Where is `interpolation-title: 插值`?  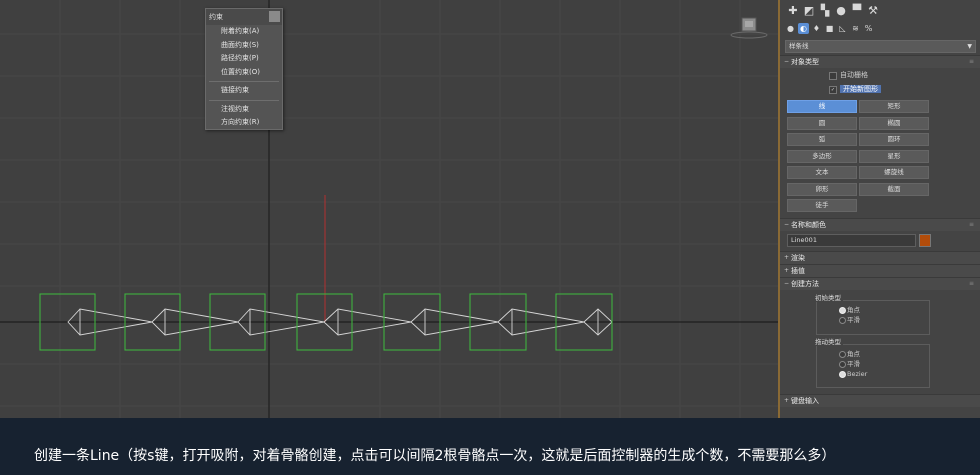 interpolation-title: 插值 is located at coordinates (798, 271).